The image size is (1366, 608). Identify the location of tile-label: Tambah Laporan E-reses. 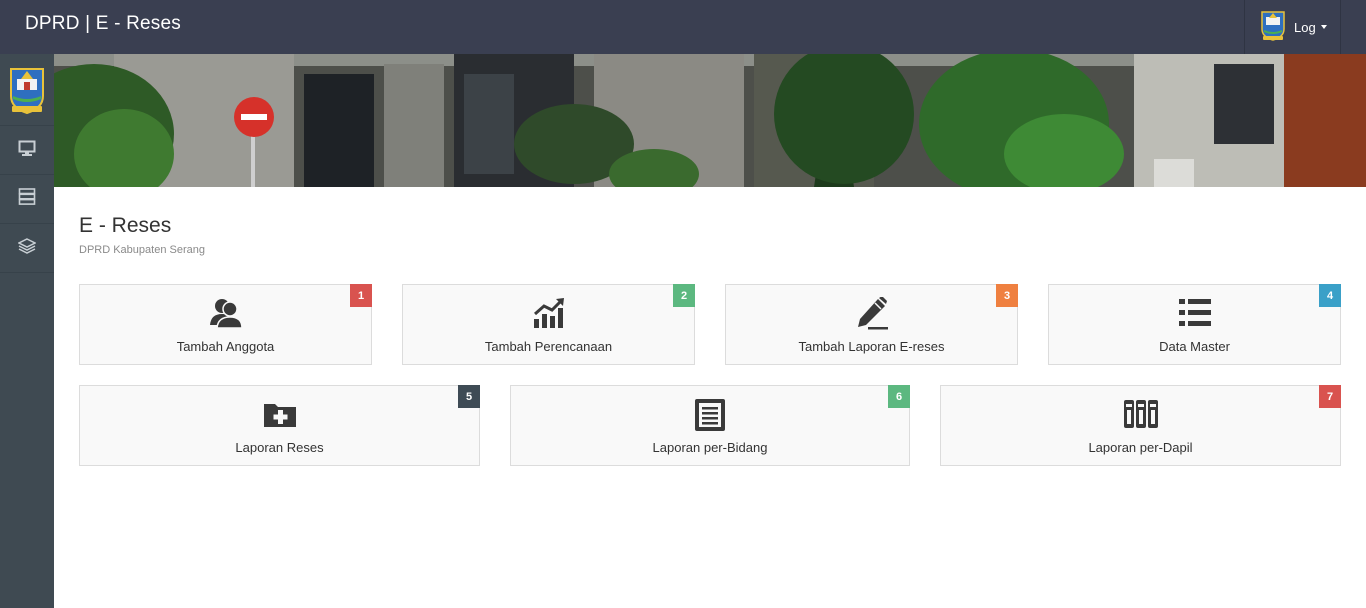
(871, 346).